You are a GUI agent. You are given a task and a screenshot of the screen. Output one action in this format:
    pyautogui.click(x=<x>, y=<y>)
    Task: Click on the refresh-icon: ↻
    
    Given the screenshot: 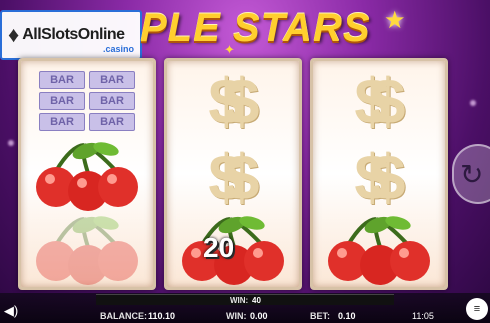 What is the action you would take?
    pyautogui.click(x=472, y=174)
    